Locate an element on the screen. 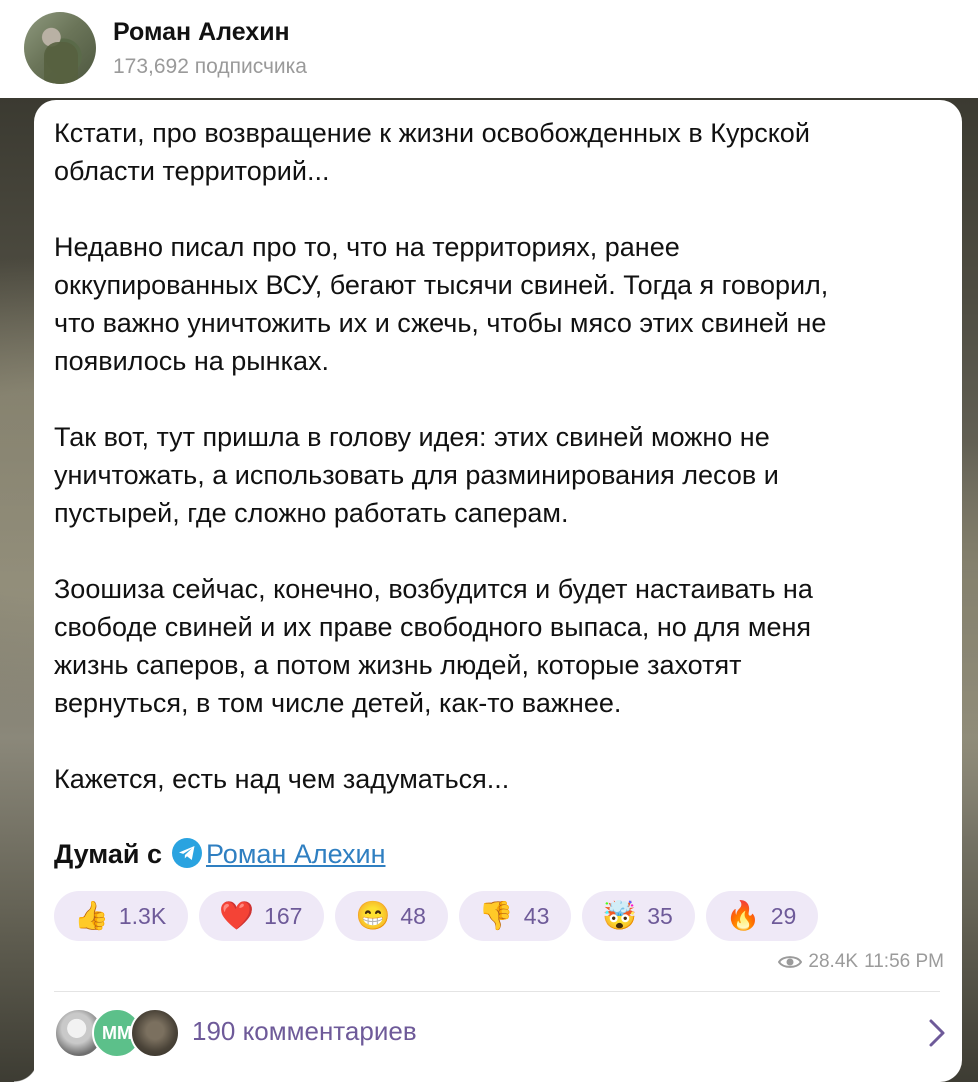 This screenshot has width=978, height=1082. eye-icon is located at coordinates (790, 962).